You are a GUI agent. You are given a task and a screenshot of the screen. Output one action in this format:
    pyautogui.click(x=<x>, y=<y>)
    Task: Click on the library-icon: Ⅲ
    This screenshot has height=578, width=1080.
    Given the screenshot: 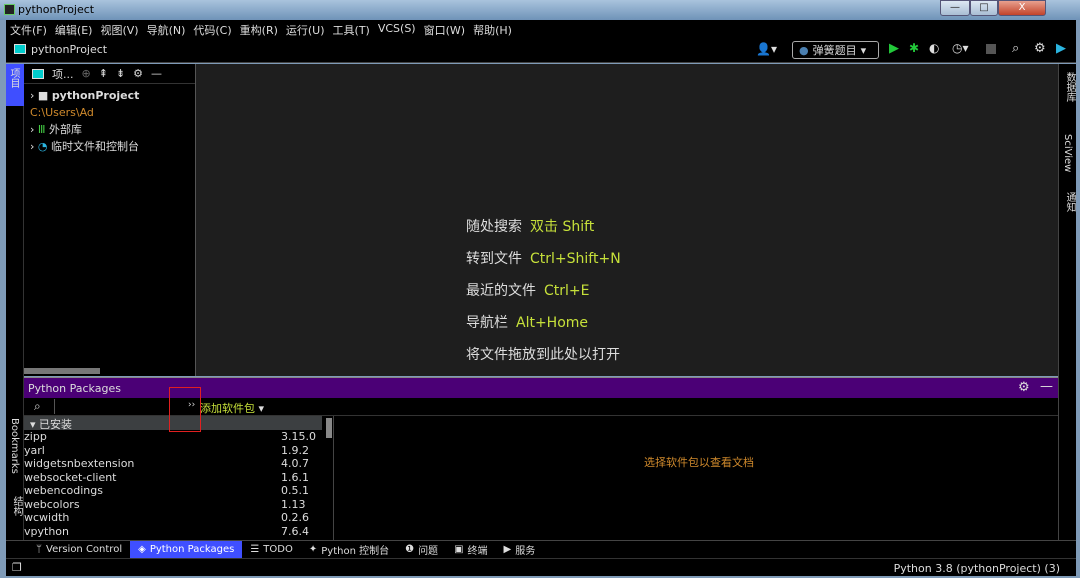 What is the action you would take?
    pyautogui.click(x=41, y=129)
    